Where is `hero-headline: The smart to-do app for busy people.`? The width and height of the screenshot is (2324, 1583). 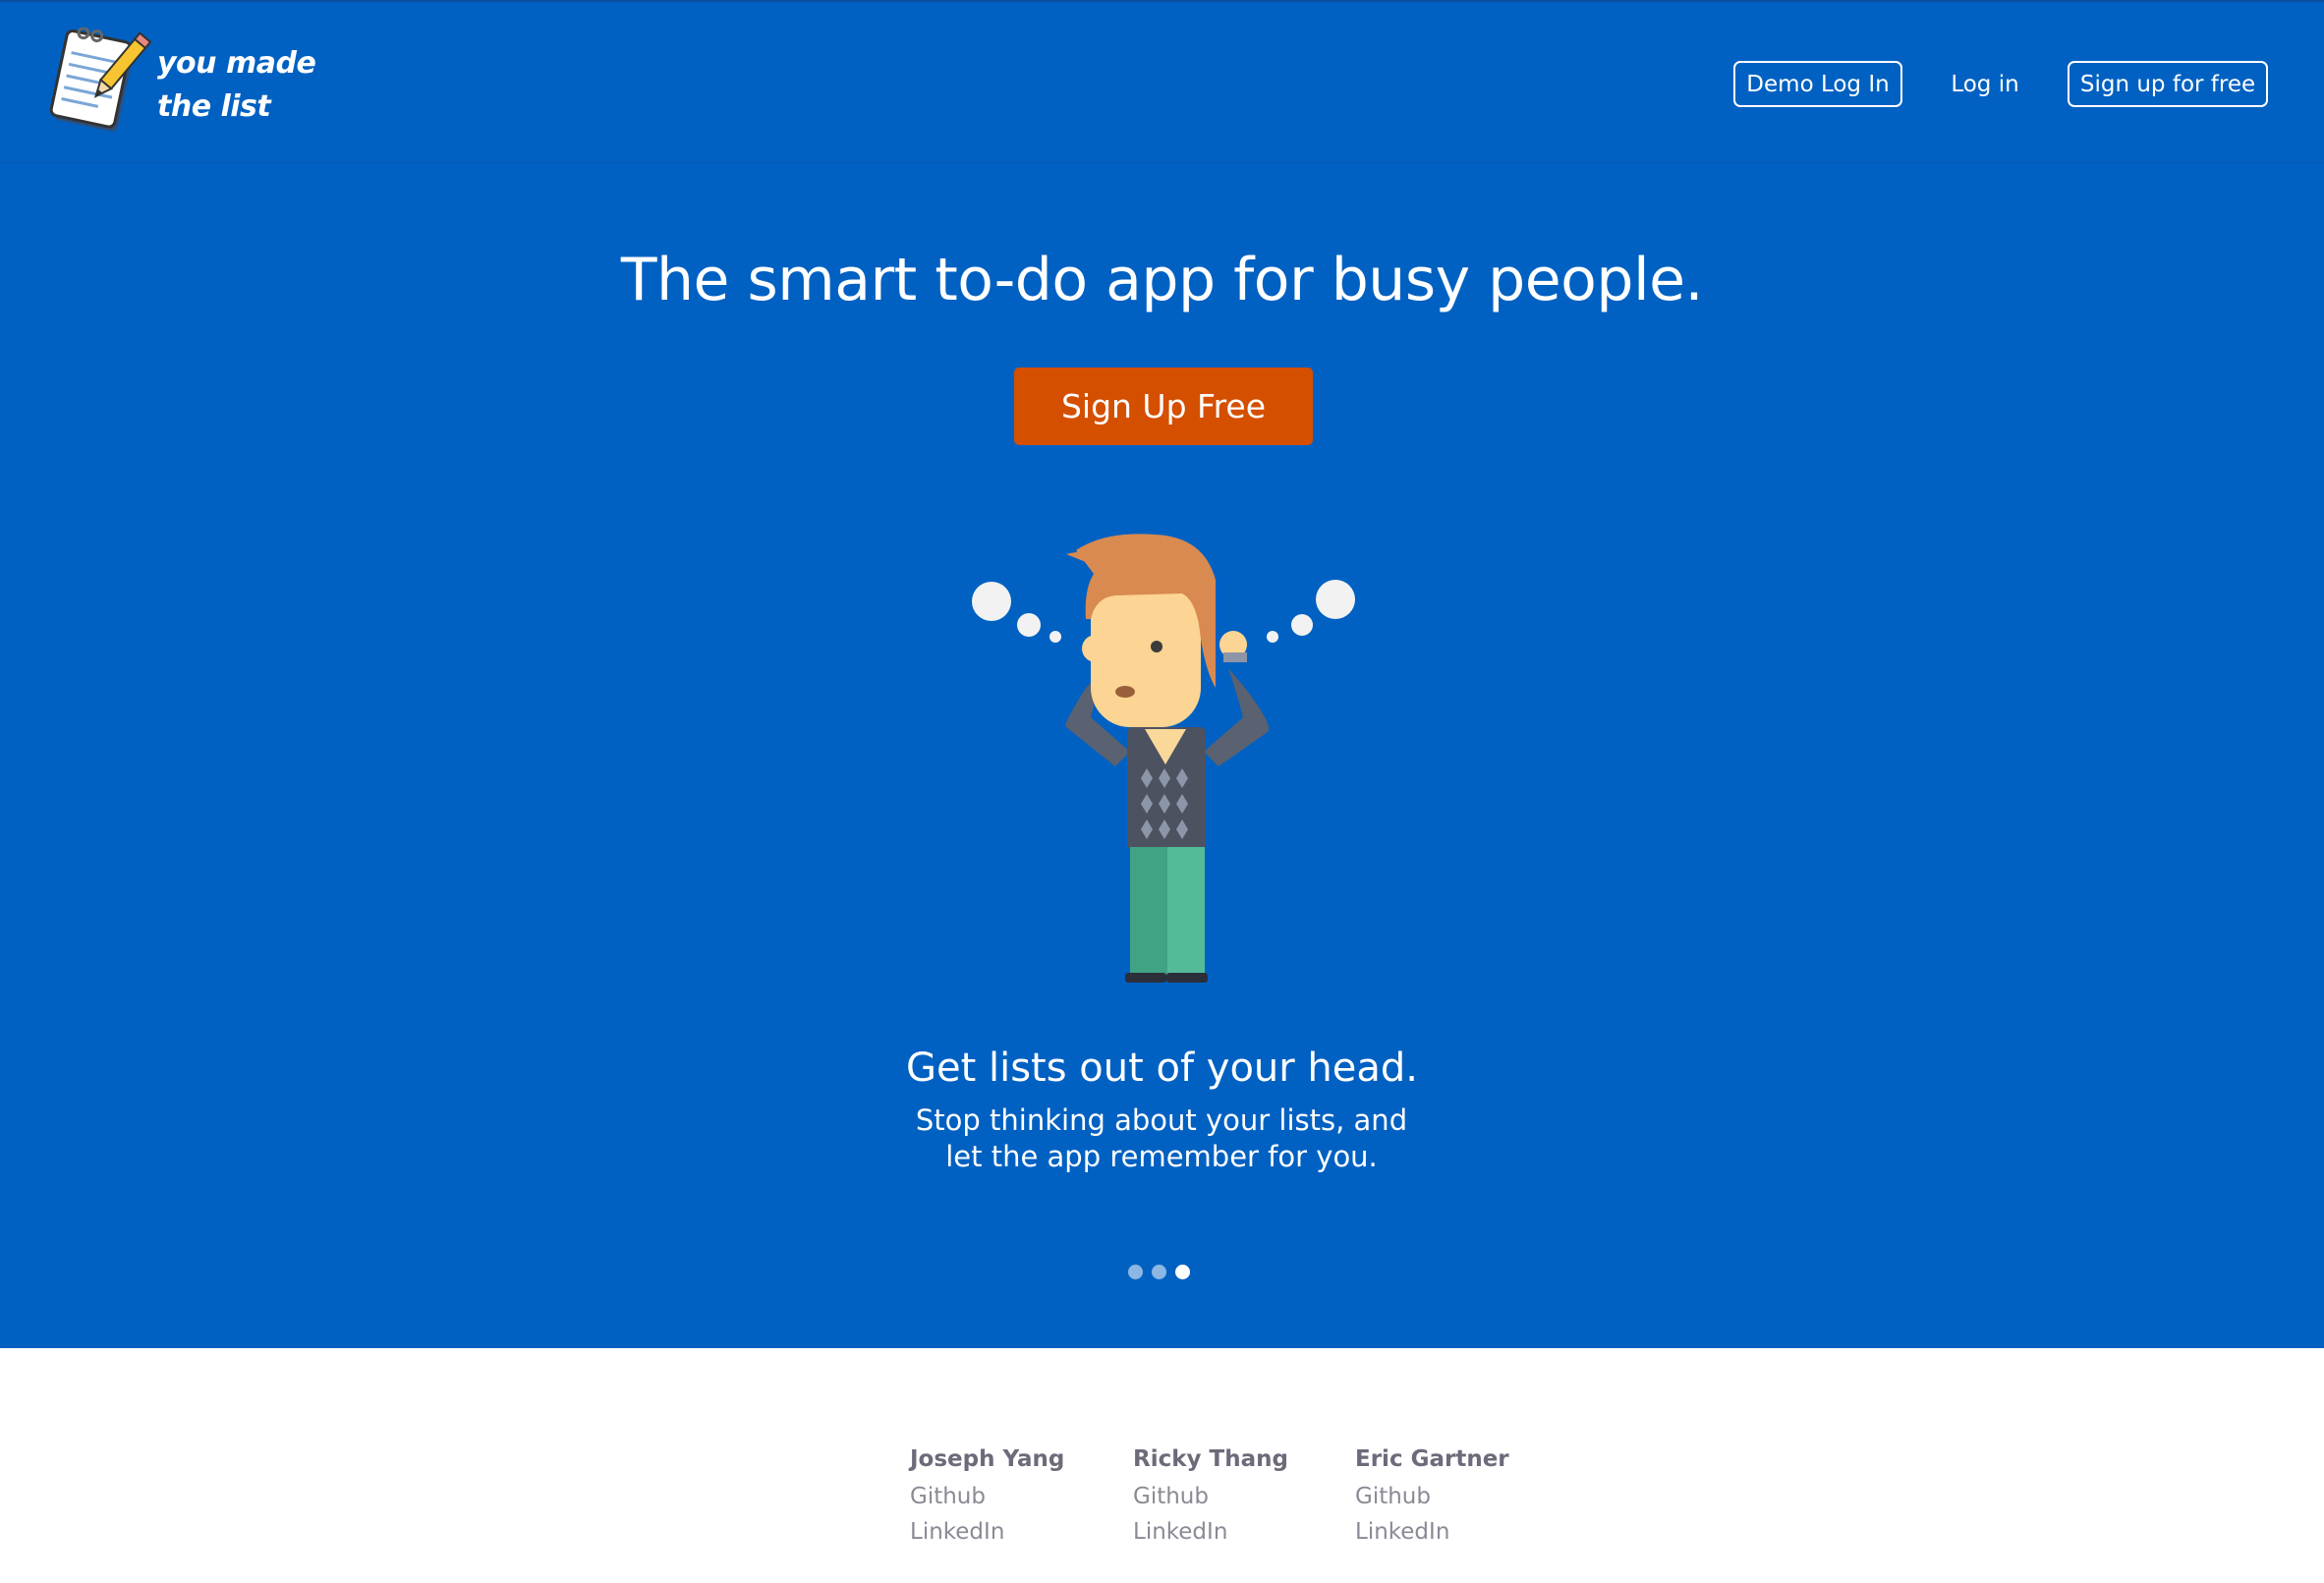
hero-headline: The smart to-do app for busy people. is located at coordinates (1162, 280).